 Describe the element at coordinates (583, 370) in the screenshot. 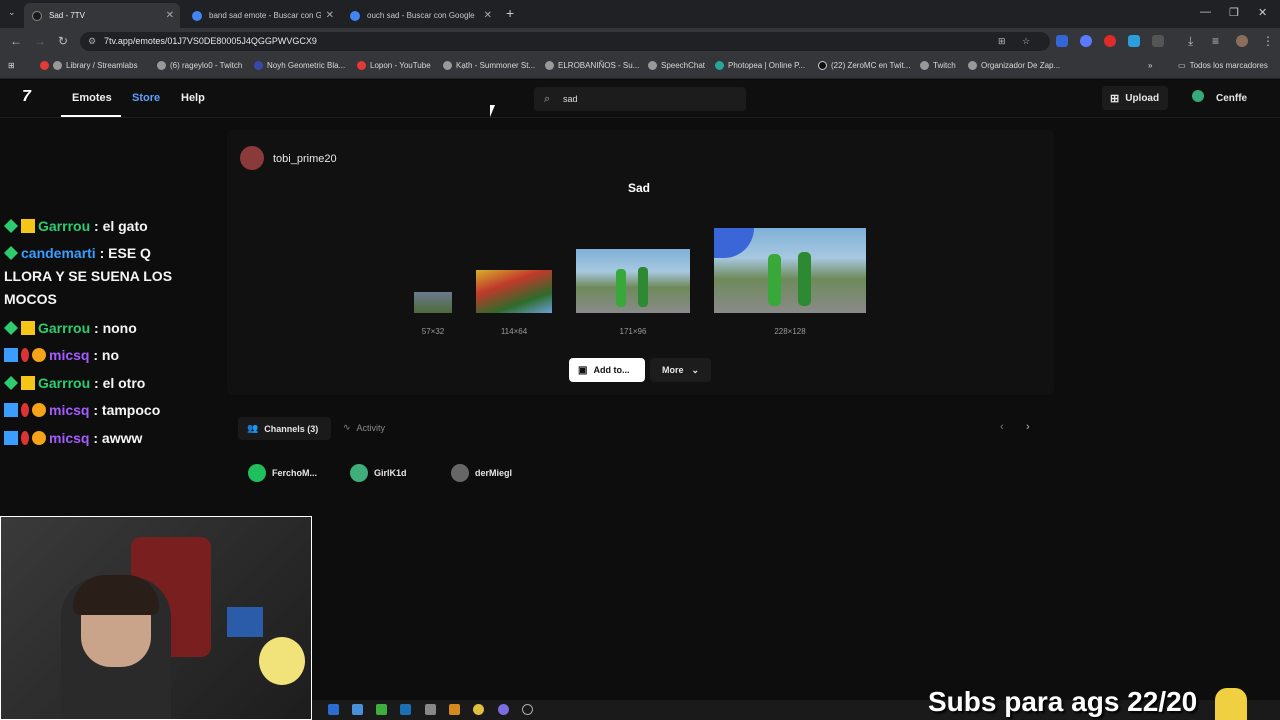

I see `folder-plus-icon: ▣` at that location.